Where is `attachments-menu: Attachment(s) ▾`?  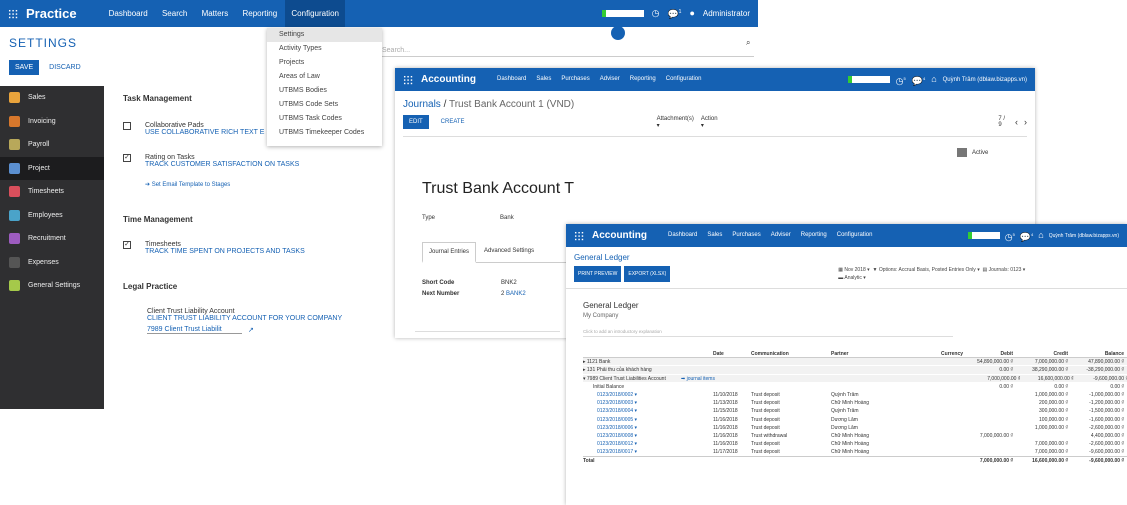
attachments-menu: Attachment(s) ▾ is located at coordinates (676, 122).